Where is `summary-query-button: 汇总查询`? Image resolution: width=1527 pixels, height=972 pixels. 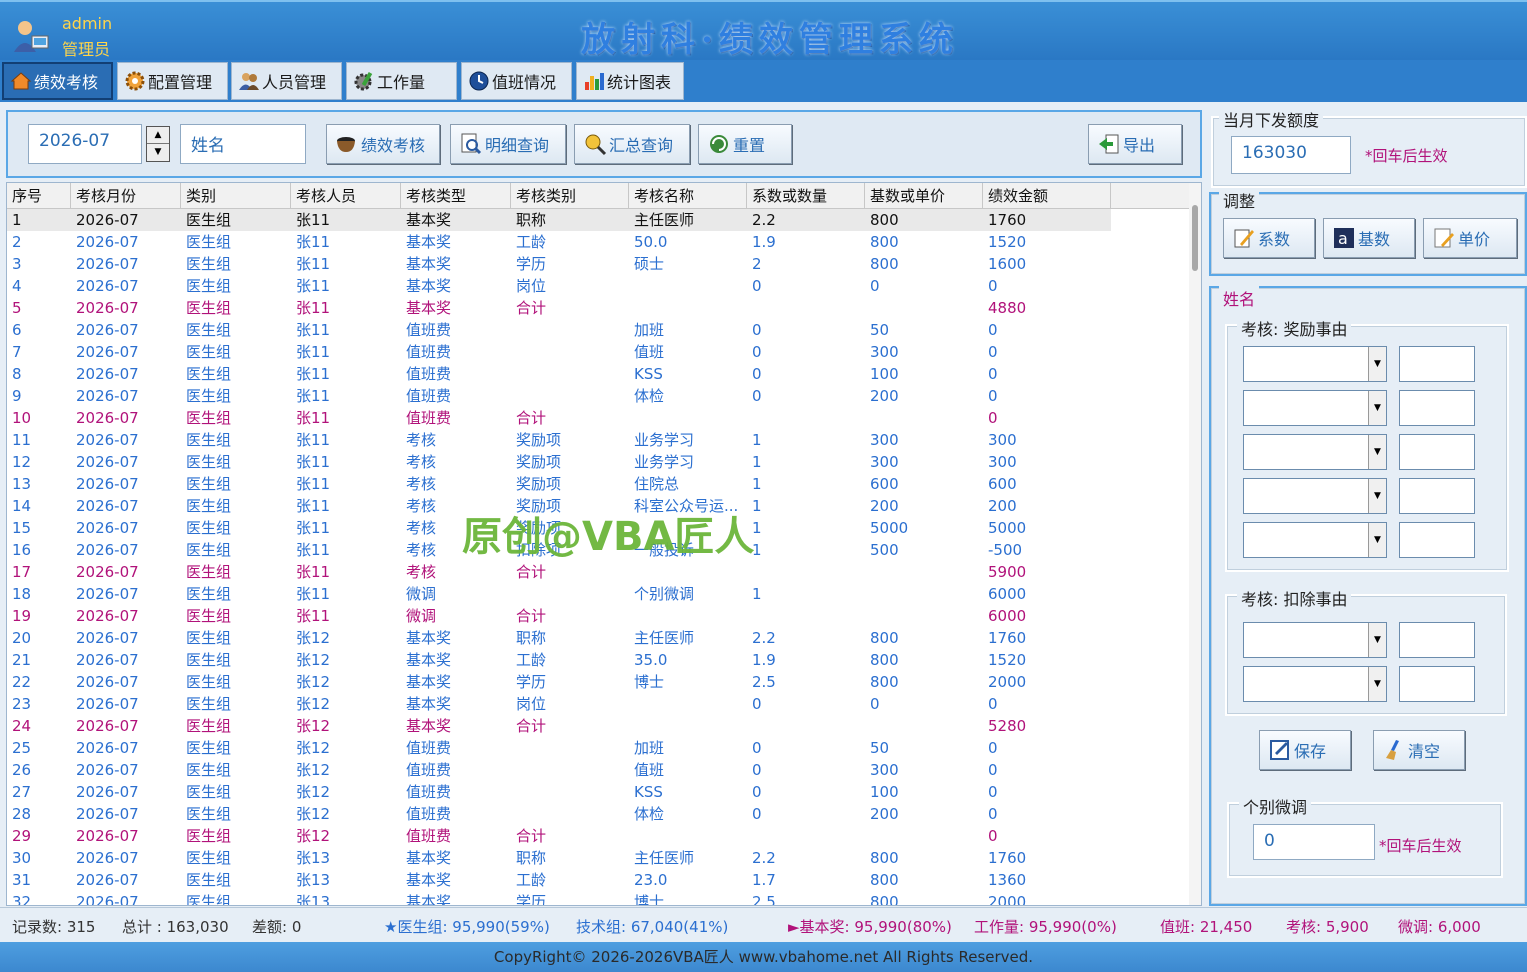 summary-query-button: 汇总查询 is located at coordinates (632, 144).